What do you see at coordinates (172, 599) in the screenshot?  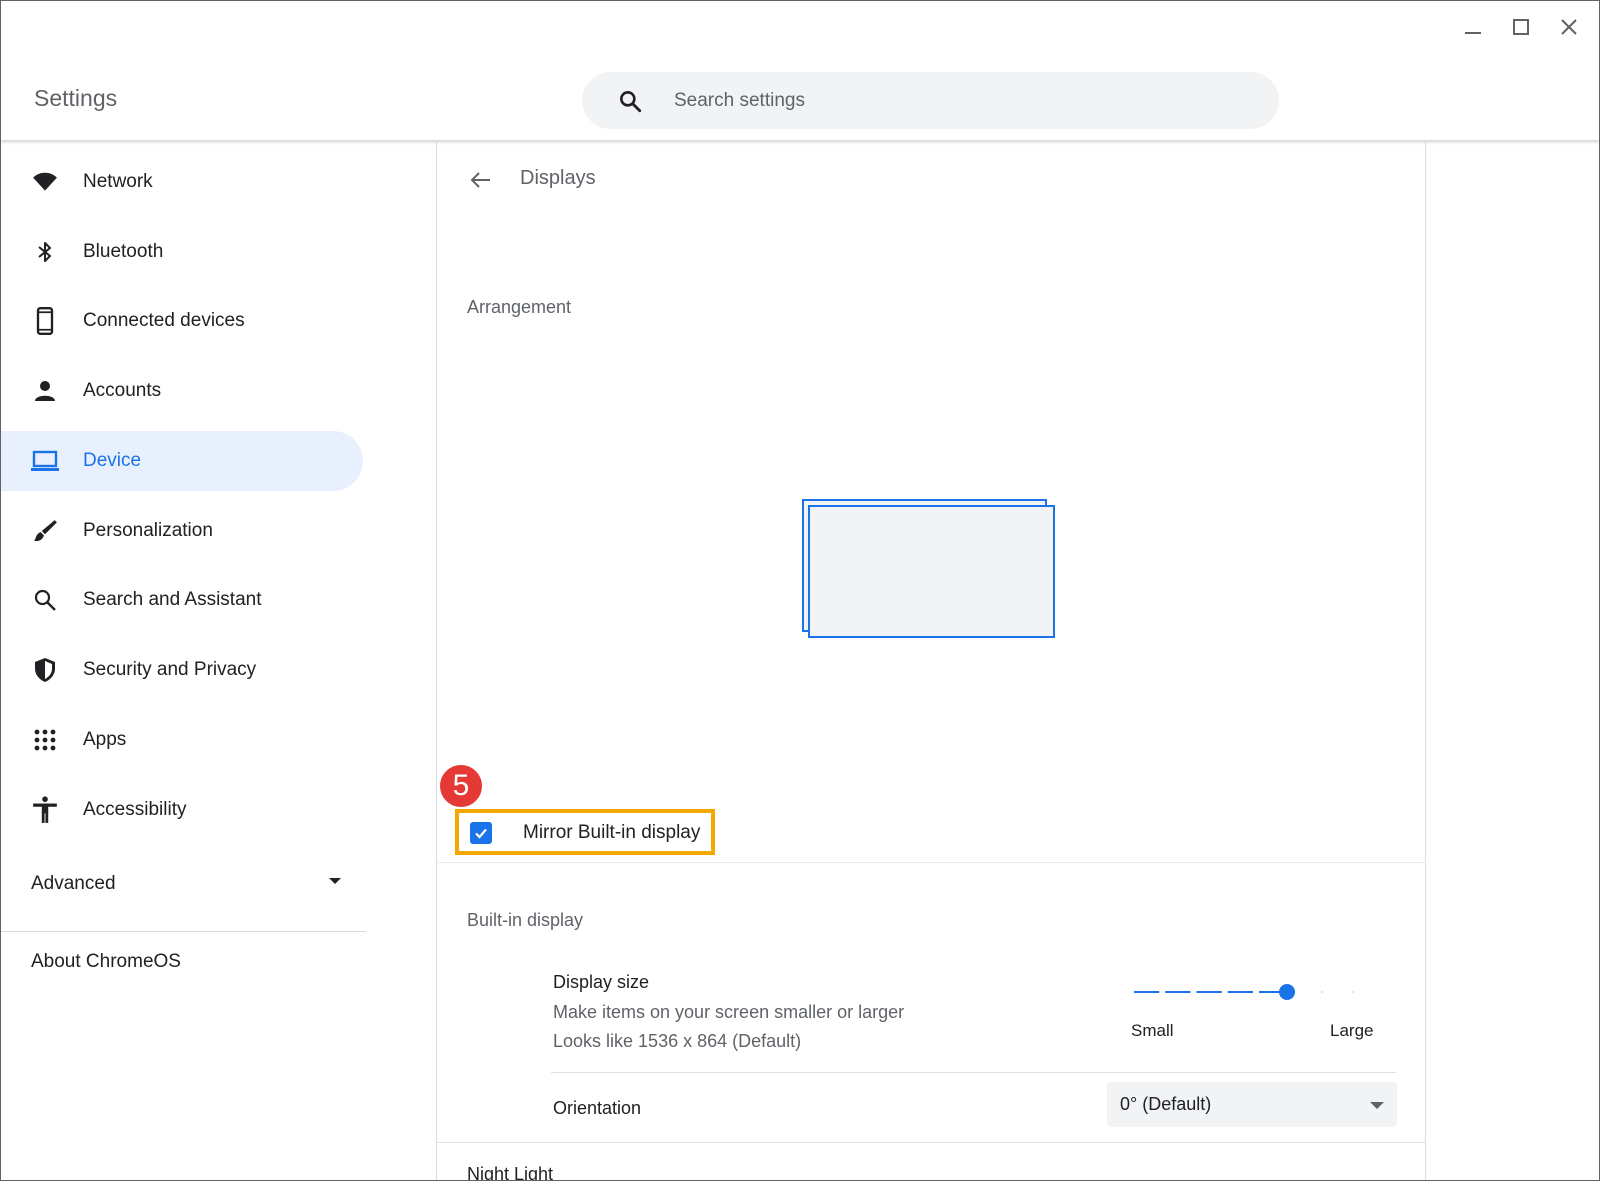 I see `sidebar-item-label: Search and Assistant` at bounding box center [172, 599].